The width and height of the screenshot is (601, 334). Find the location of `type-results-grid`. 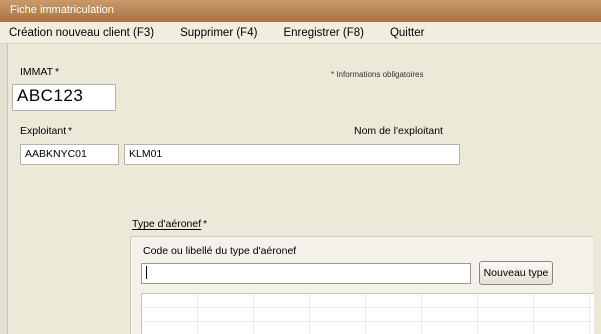

type-results-grid is located at coordinates (367, 313).